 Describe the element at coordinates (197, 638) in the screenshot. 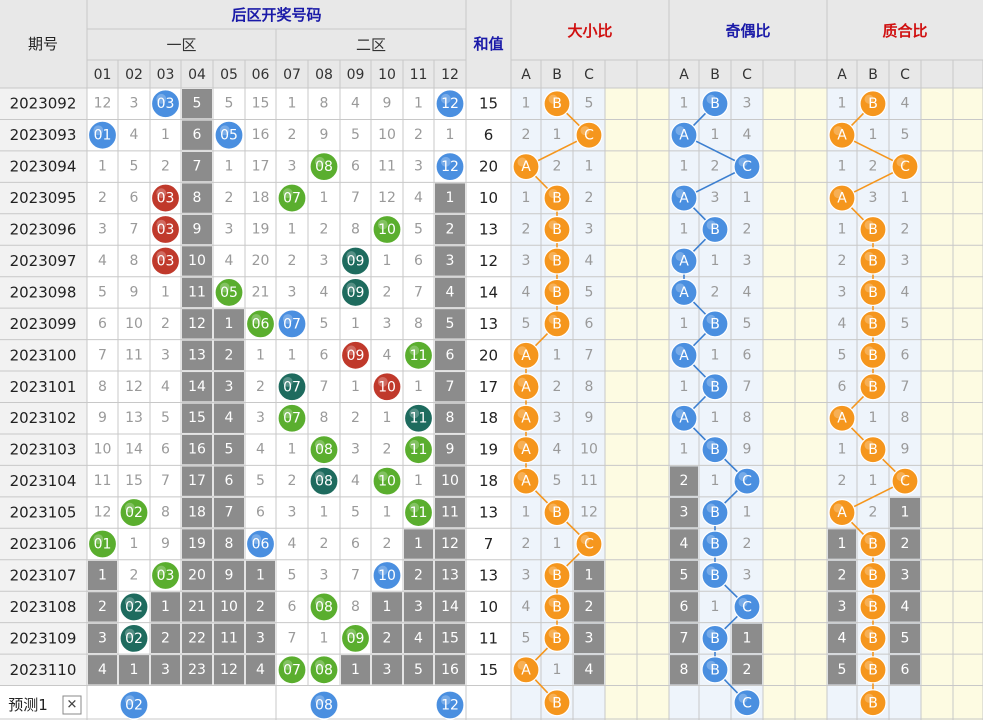

I see `repeat-box-label: 22` at that location.